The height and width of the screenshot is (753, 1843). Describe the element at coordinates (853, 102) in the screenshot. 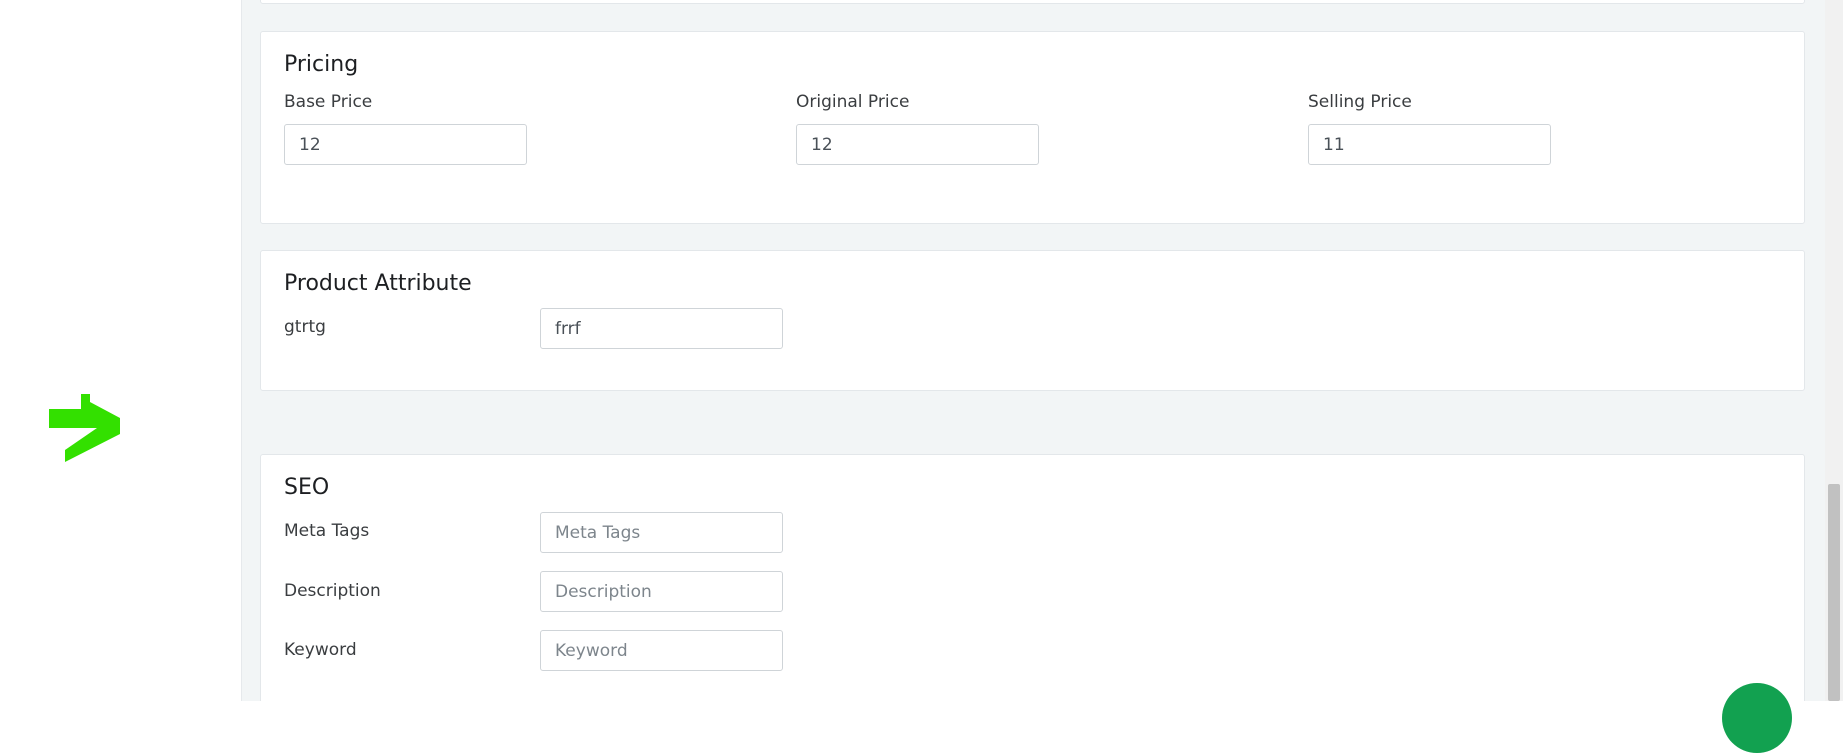

I see `original-price-label: Original Price` at that location.